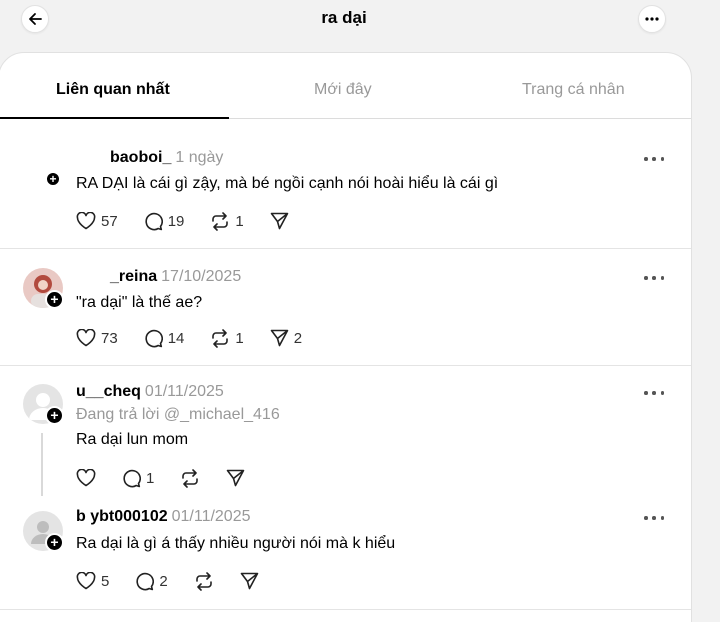 Image resolution: width=720 pixels, height=622 pixels. I want to click on post-header: baoboi_ 1 ngày, so click(149, 158).